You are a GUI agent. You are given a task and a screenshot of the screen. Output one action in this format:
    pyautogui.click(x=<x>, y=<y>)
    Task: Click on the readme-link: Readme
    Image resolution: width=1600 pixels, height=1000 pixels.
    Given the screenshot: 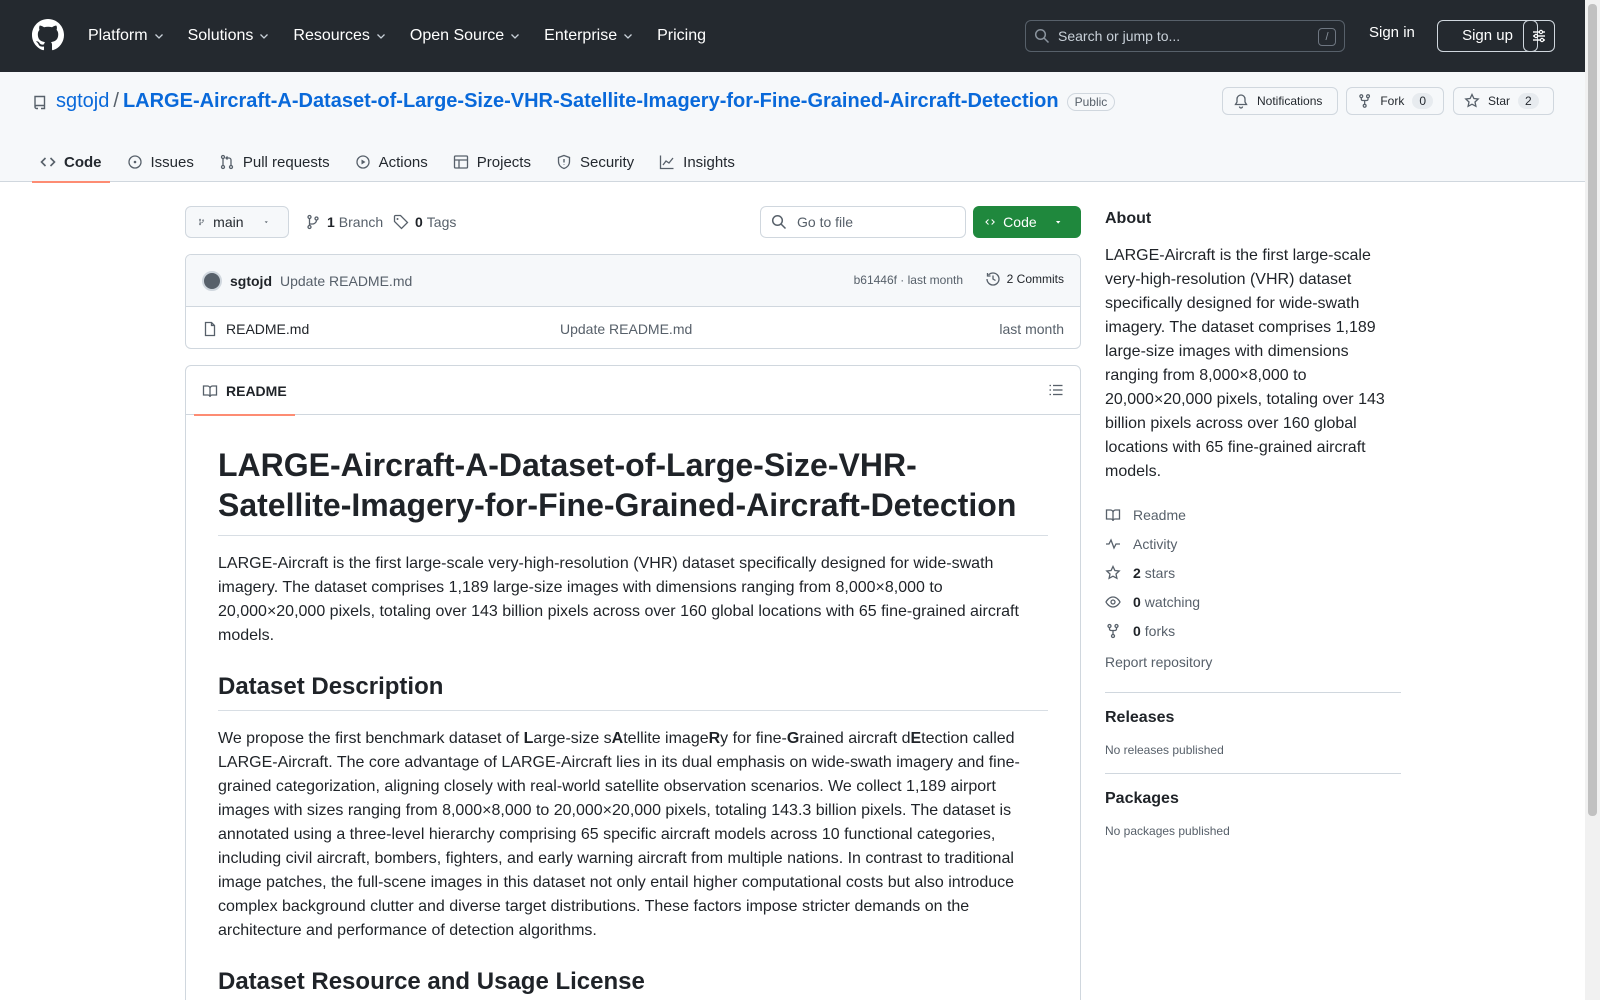 What is the action you would take?
    pyautogui.click(x=1253, y=514)
    